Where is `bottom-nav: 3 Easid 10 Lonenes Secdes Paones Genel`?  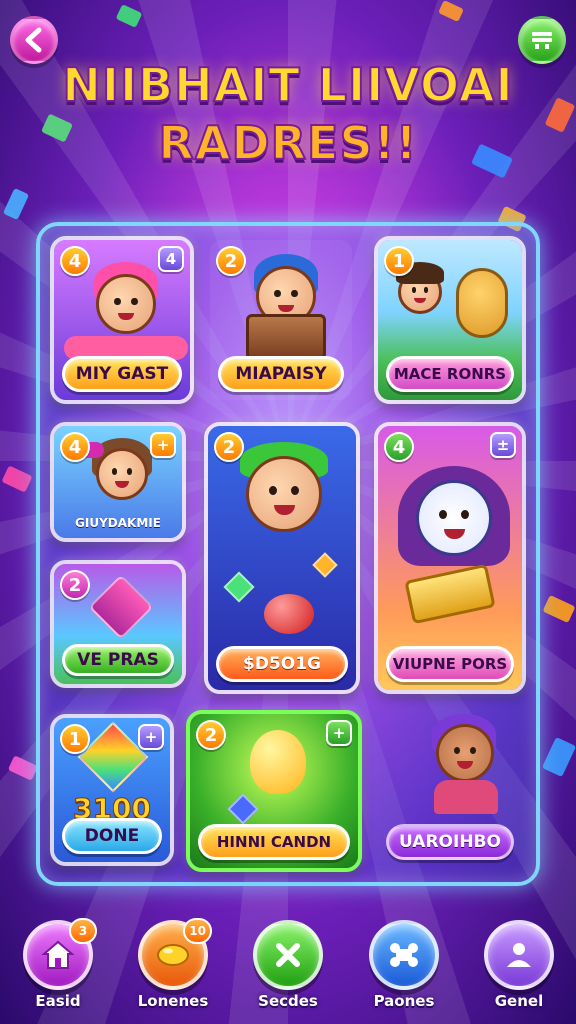 bottom-nav: 3 Easid 10 Lonenes Secdes Paones Genel is located at coordinates (288, 971).